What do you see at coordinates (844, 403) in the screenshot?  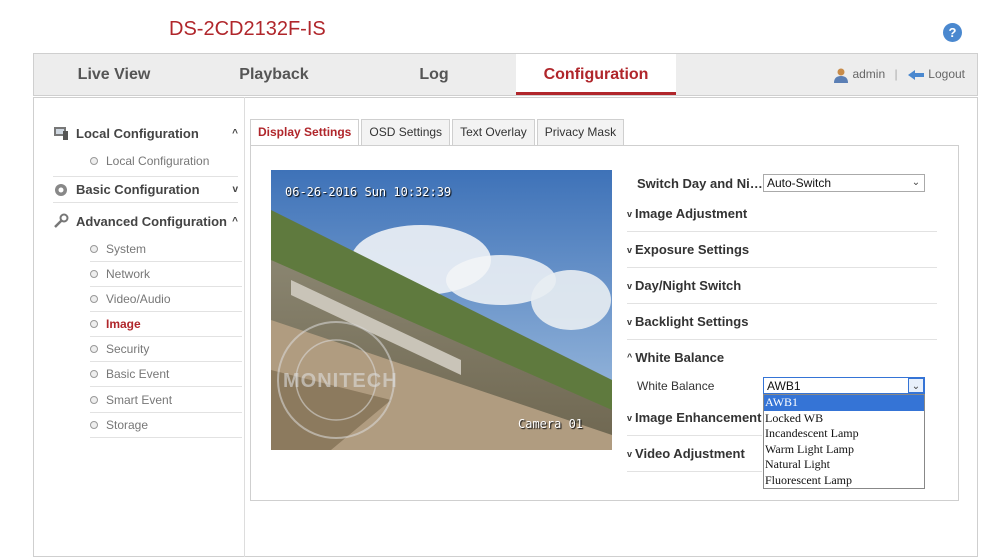 I see `option-awb1: AWB1` at bounding box center [844, 403].